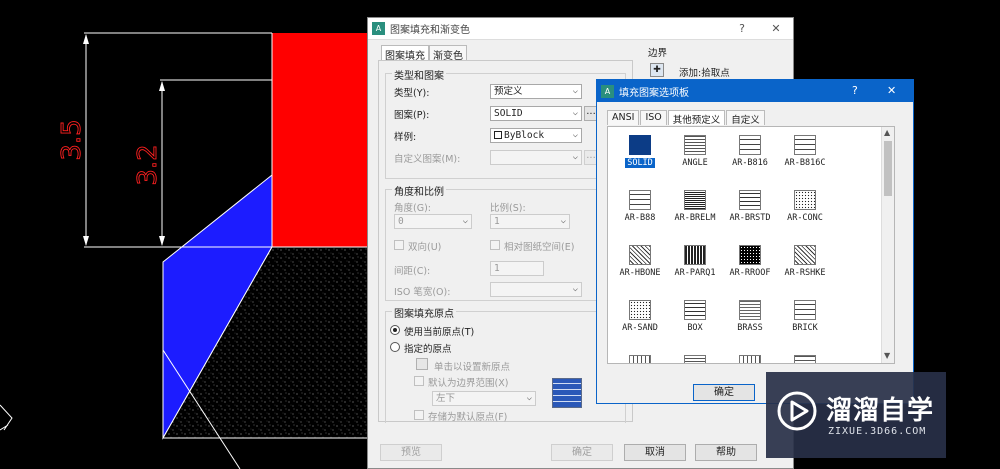 The image size is (1000, 469). I want to click on color-square-icon, so click(498, 135).